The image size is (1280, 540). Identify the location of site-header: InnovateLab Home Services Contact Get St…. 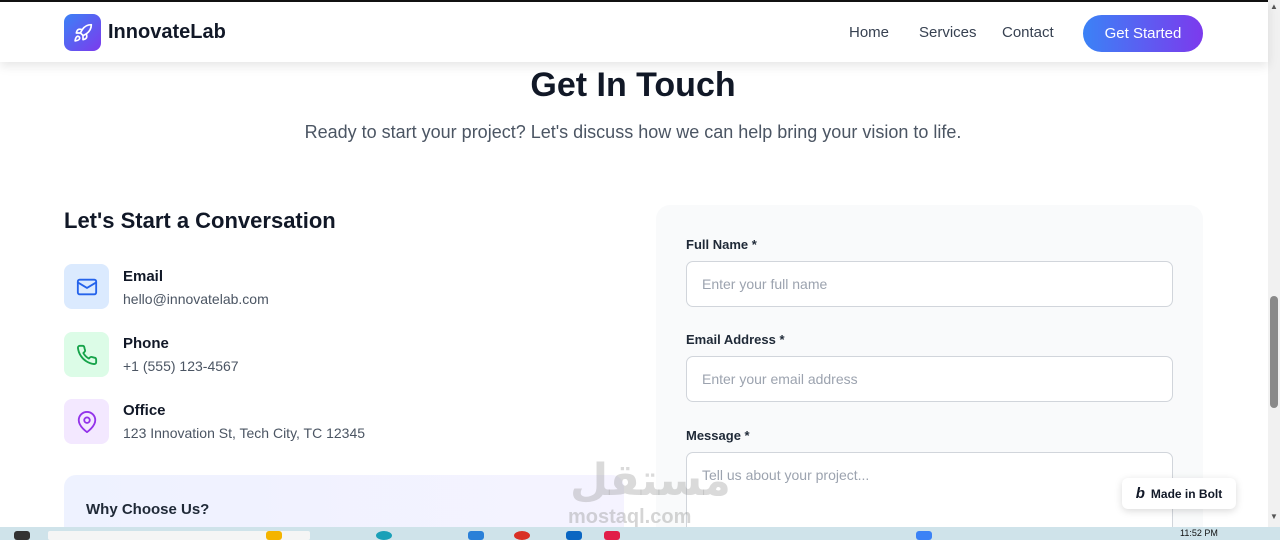
(634, 31).